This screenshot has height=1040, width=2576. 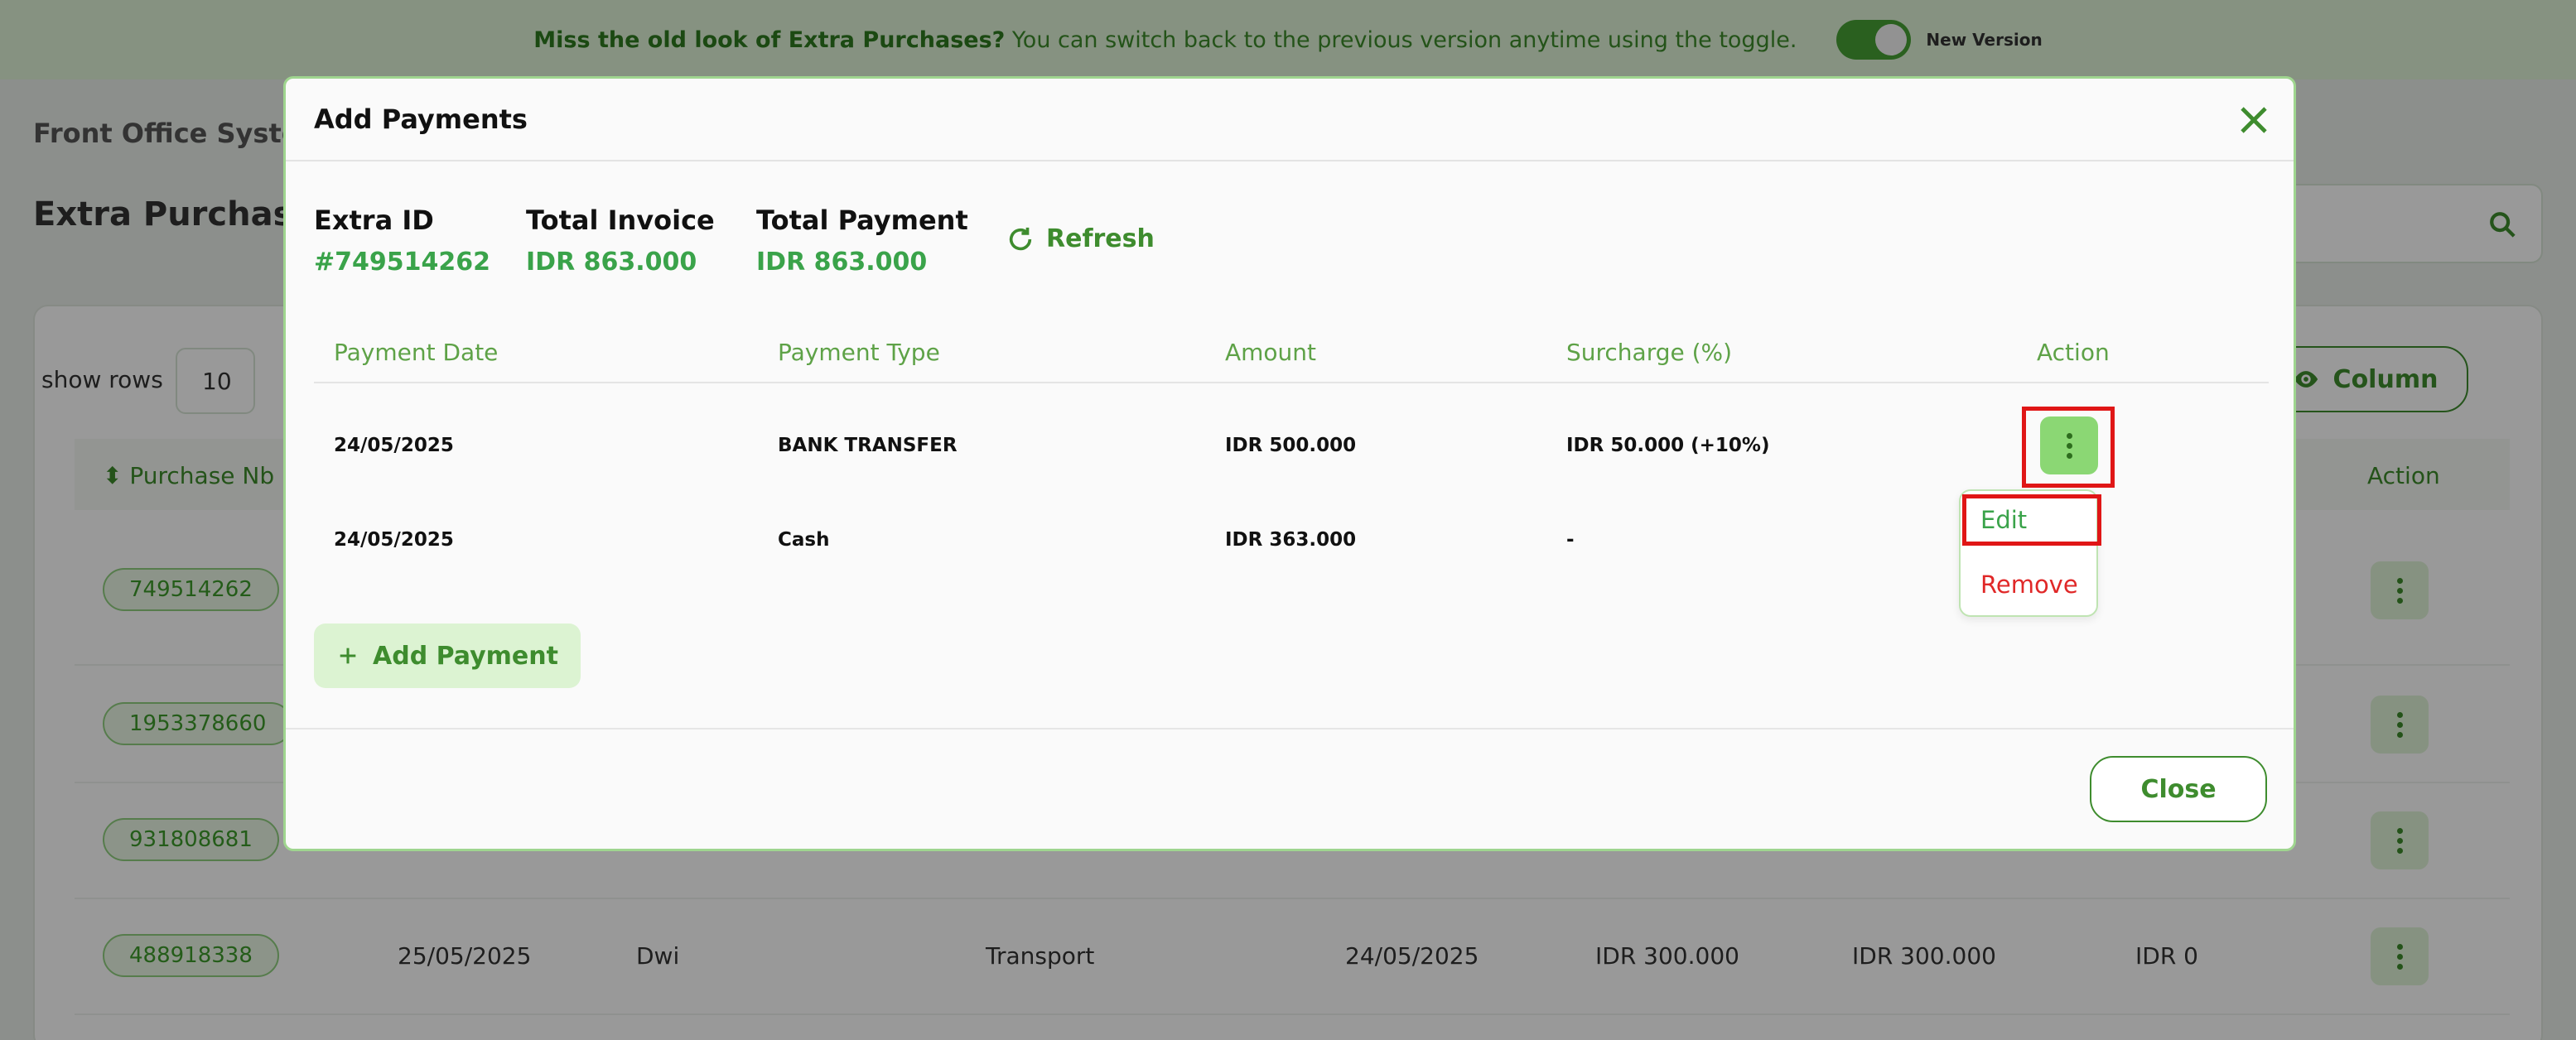 I want to click on modal-title: Add Payments, so click(x=421, y=119).